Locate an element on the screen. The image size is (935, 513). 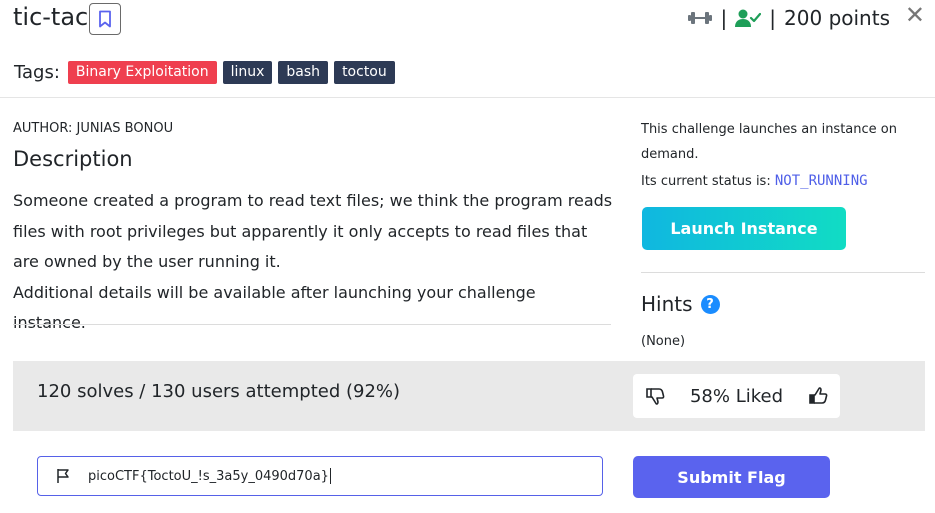
tag-bash: bash is located at coordinates (303, 72).